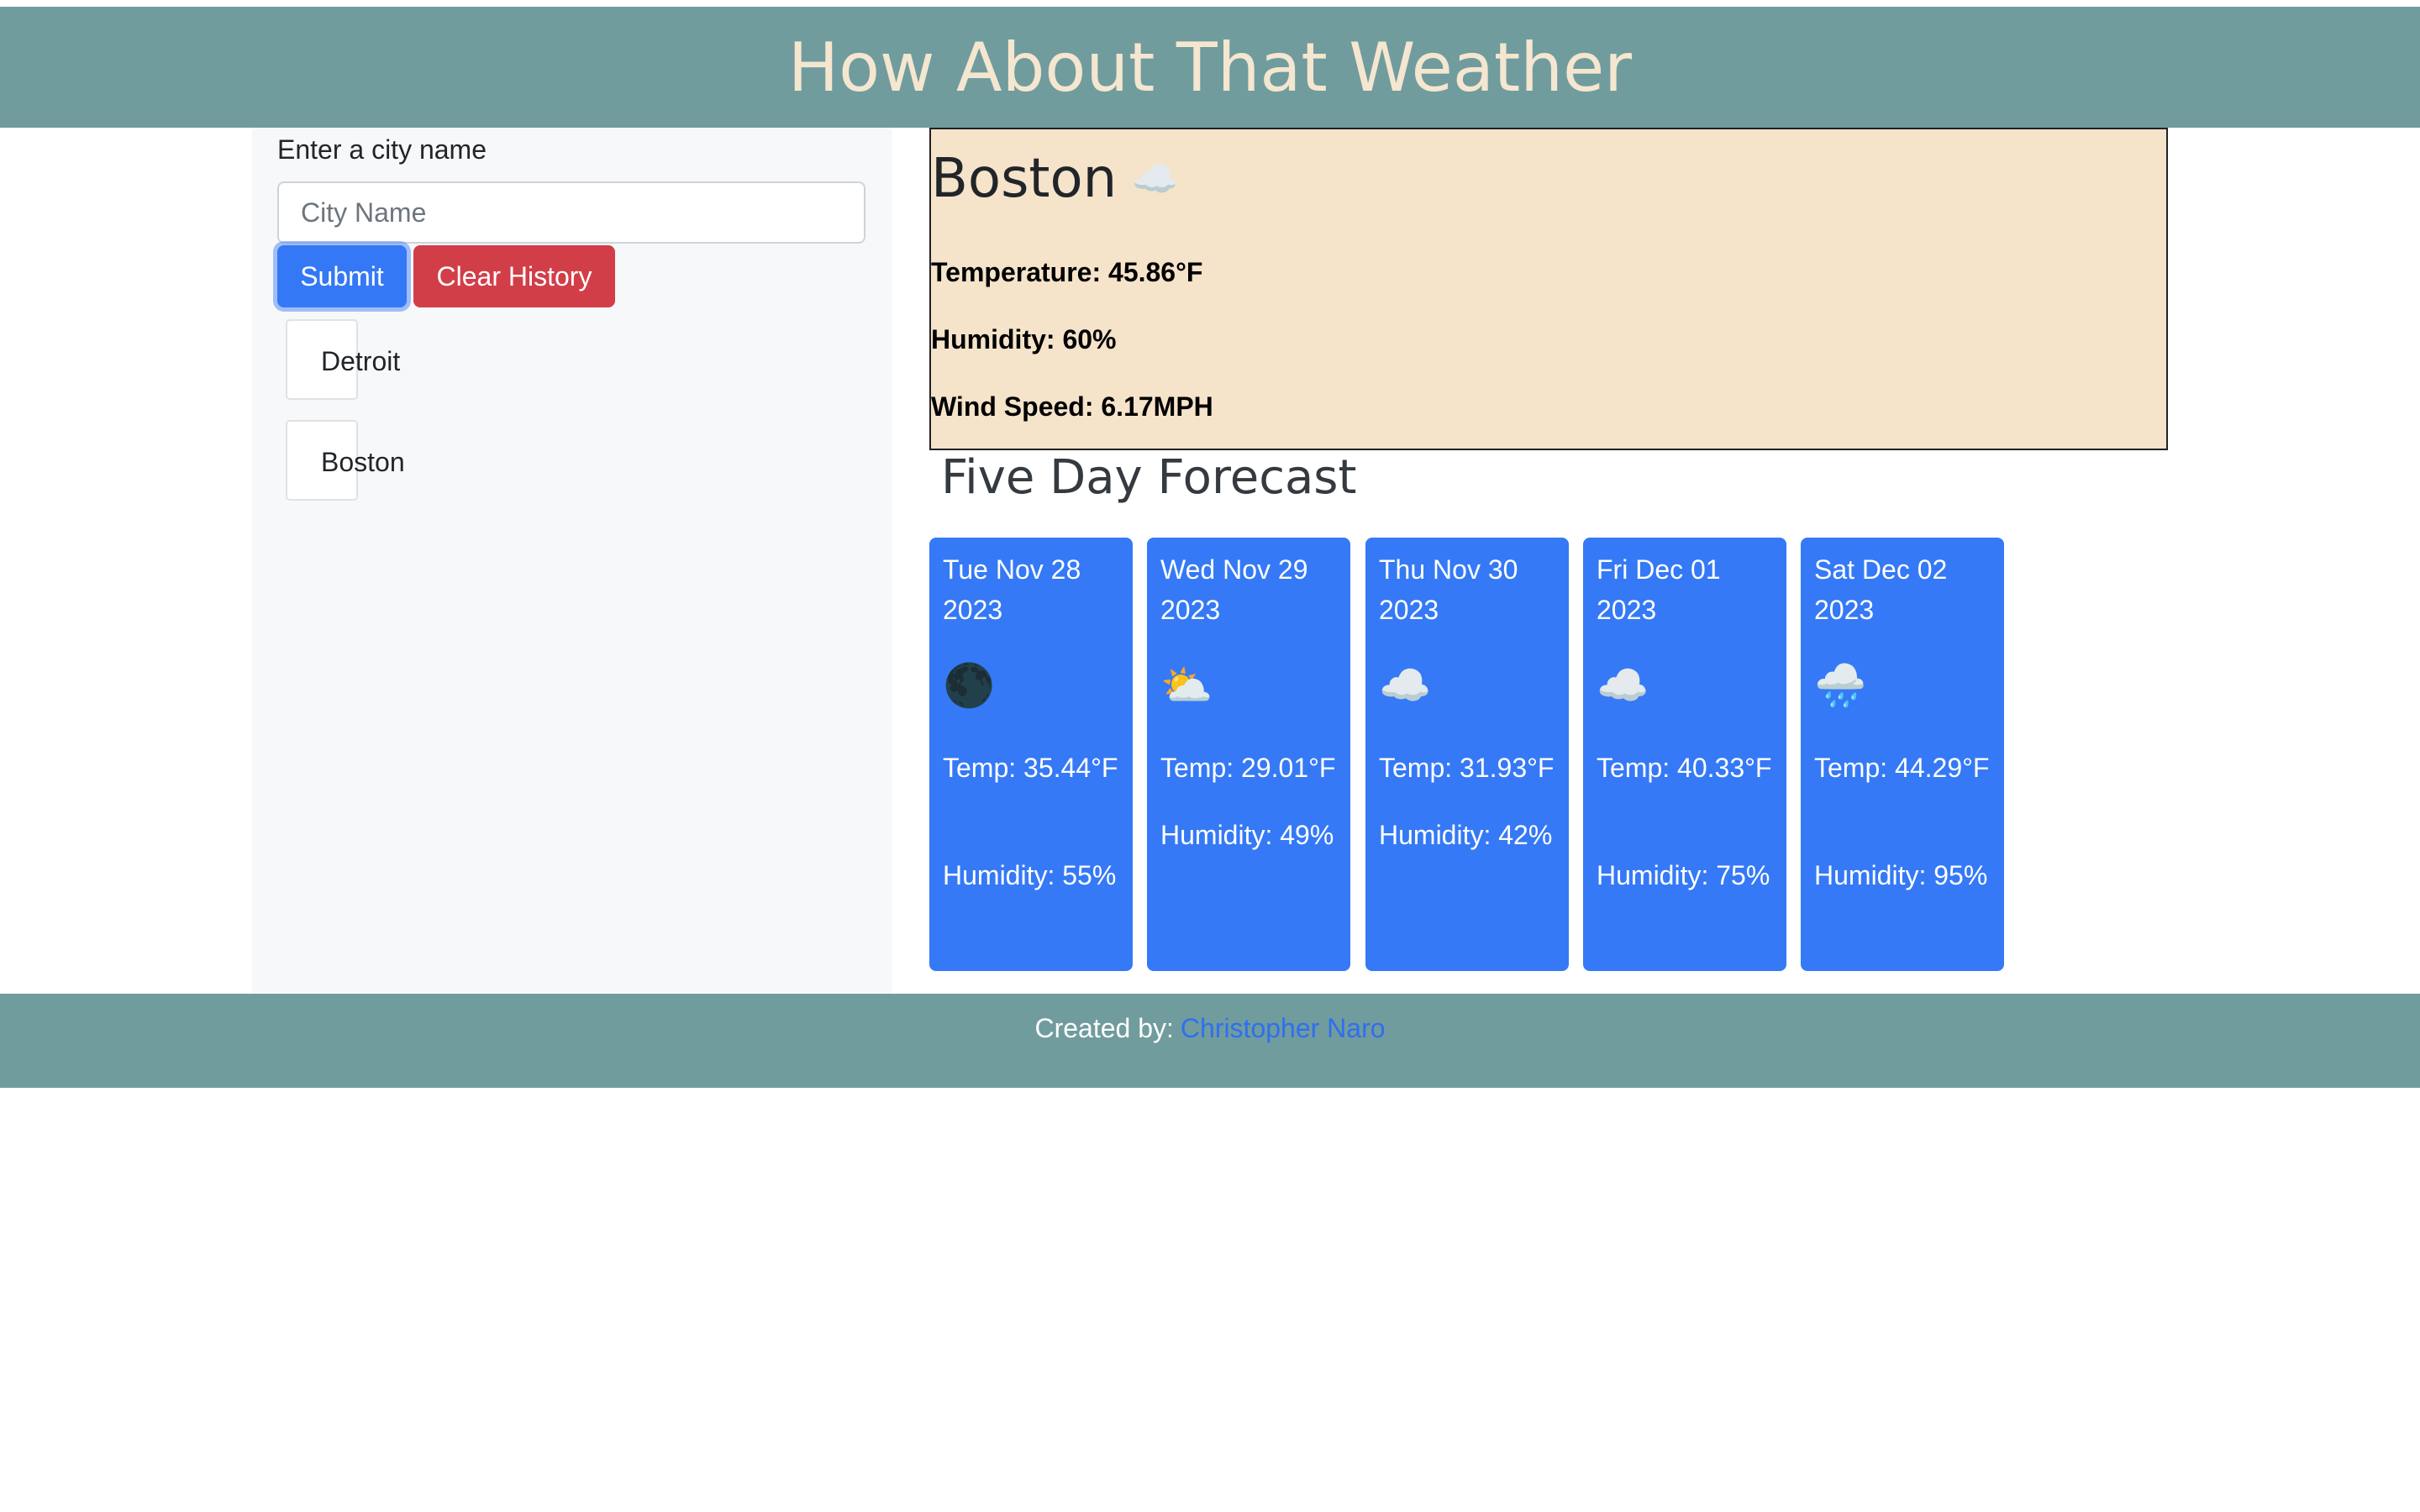  Describe the element at coordinates (1155, 179) in the screenshot. I see `cloud-icon: ☁️` at that location.